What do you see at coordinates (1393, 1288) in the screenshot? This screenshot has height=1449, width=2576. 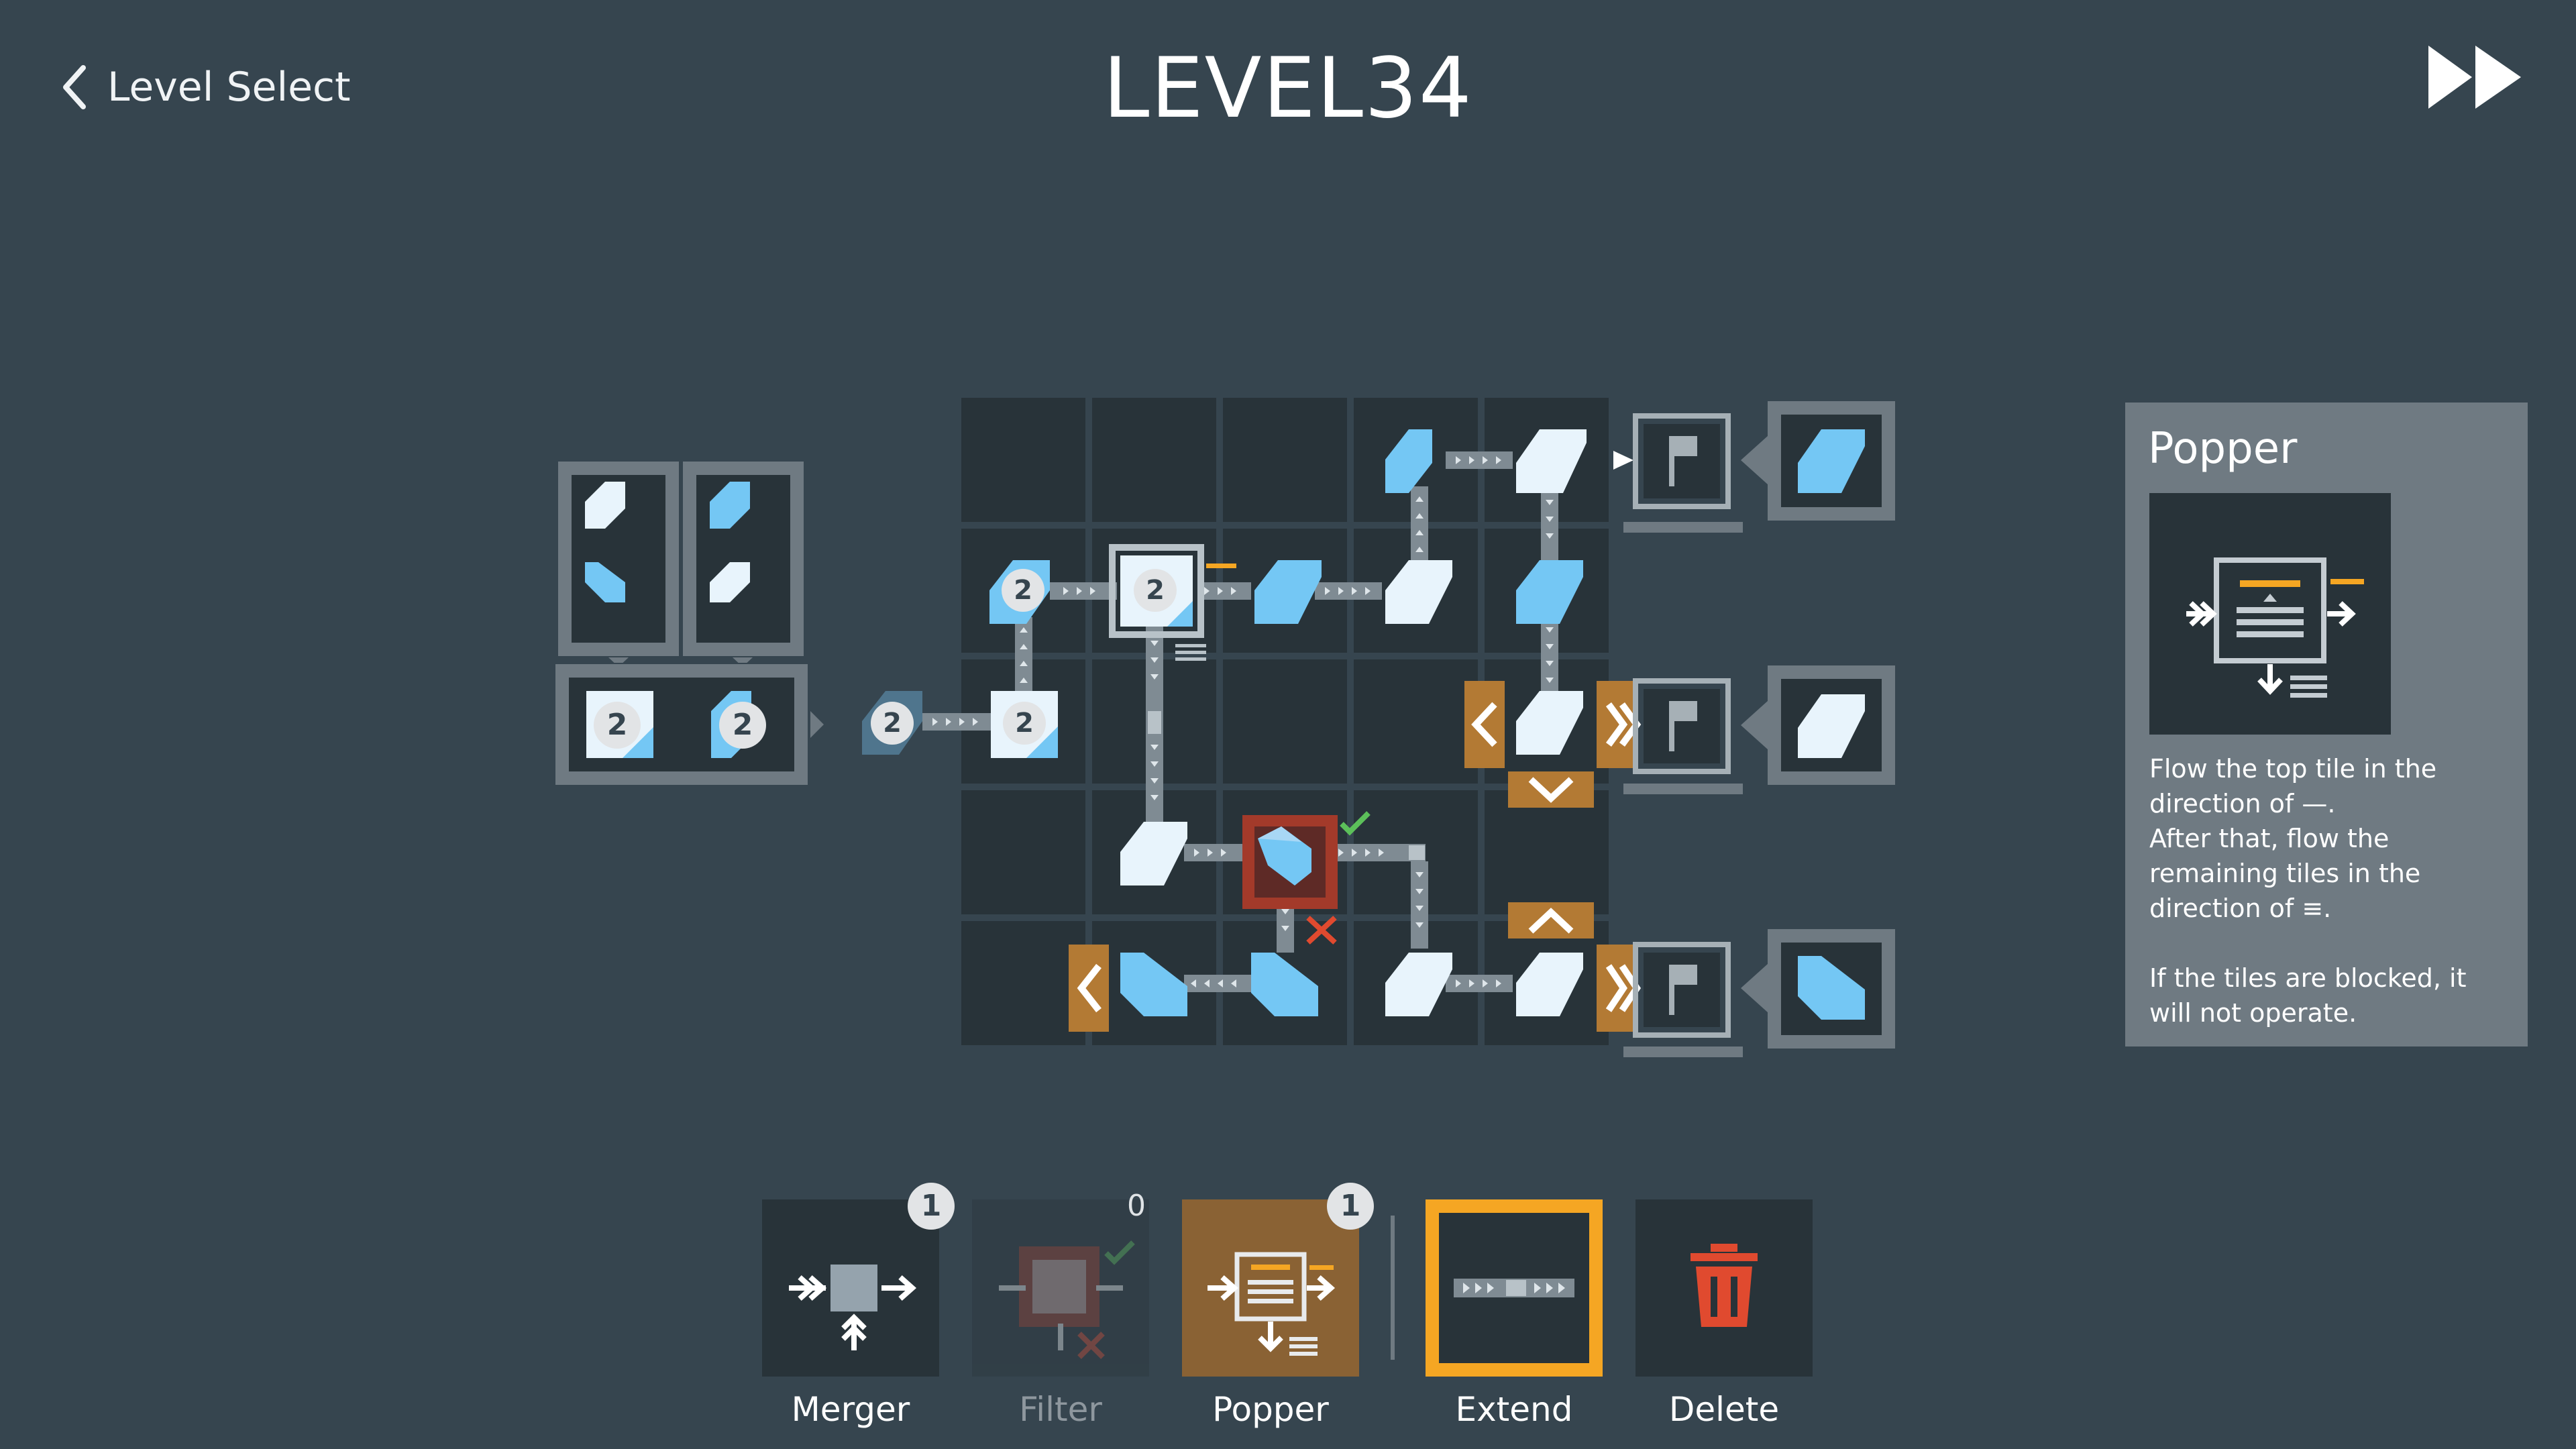 I see `toolbar-divider` at bounding box center [1393, 1288].